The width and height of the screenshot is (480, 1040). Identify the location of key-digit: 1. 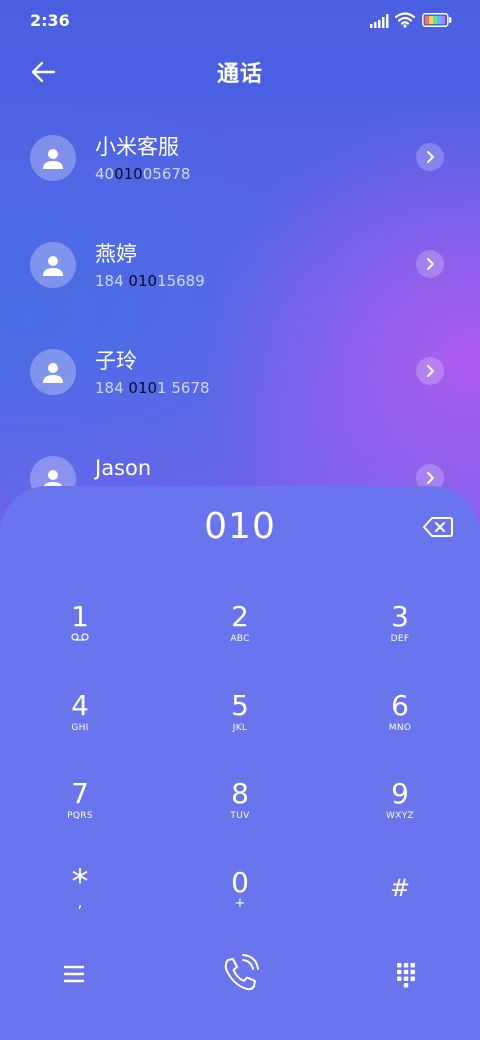
(80, 616).